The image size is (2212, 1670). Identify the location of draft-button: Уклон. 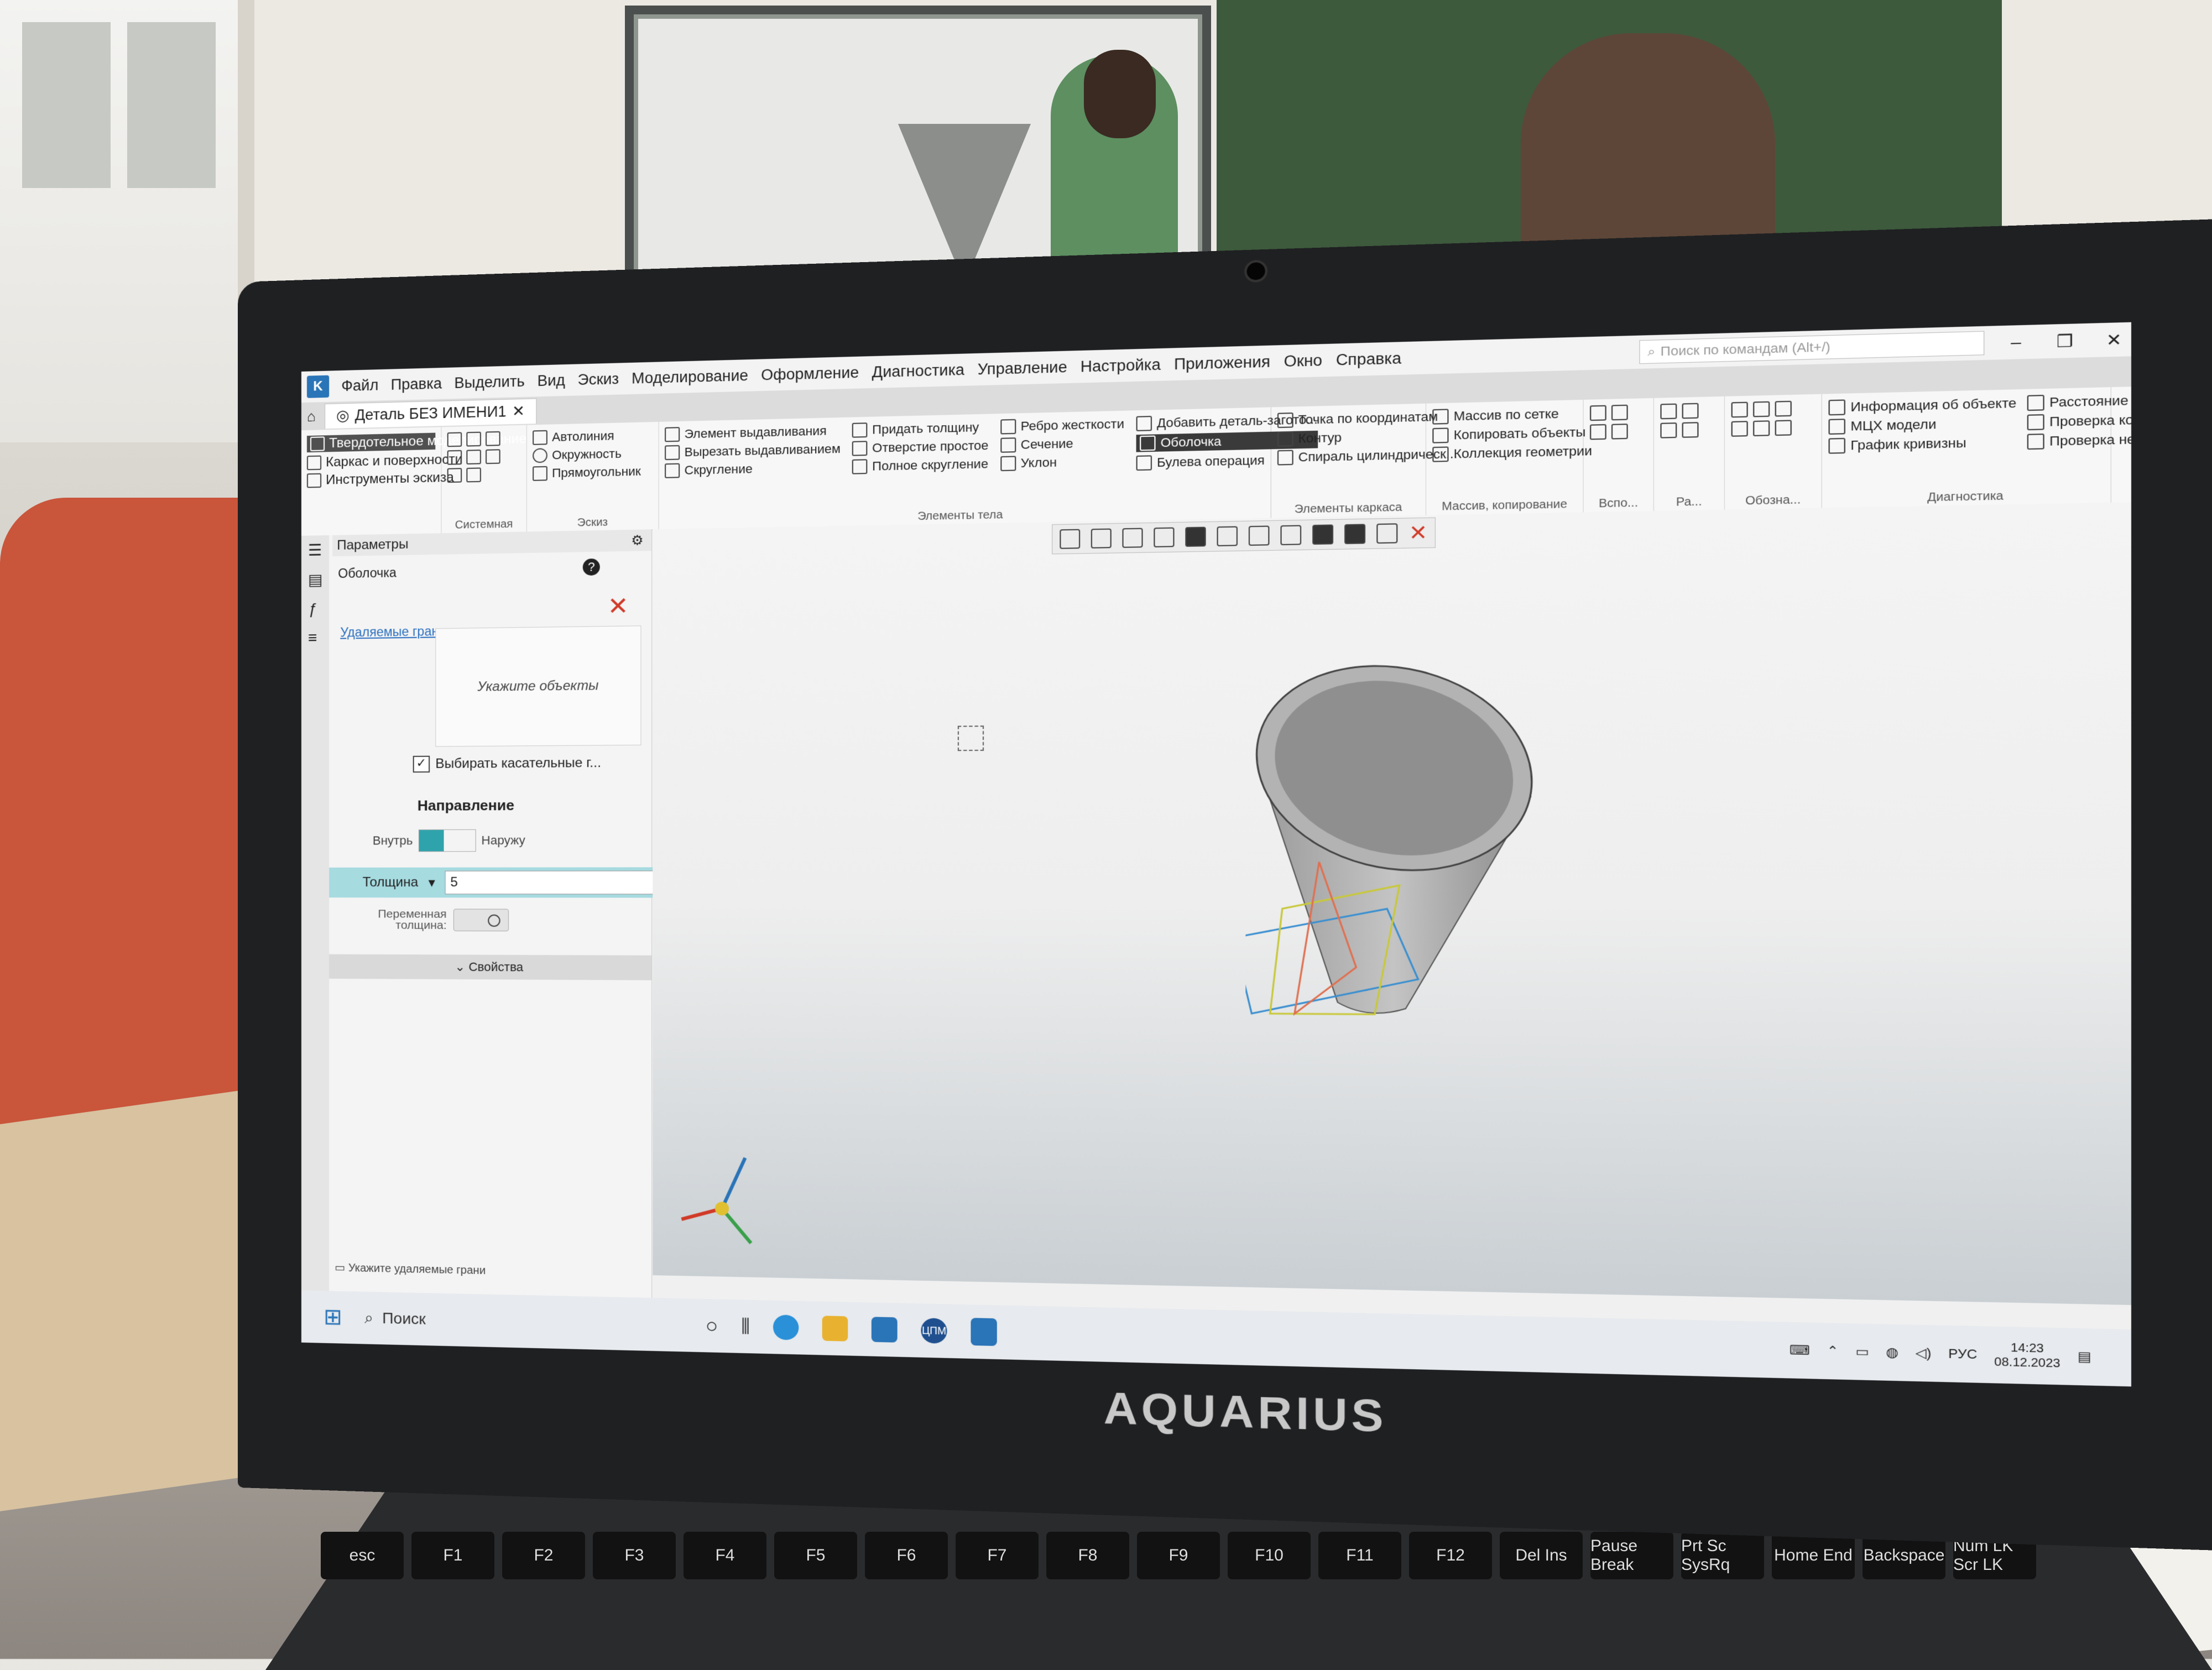
(1062, 463).